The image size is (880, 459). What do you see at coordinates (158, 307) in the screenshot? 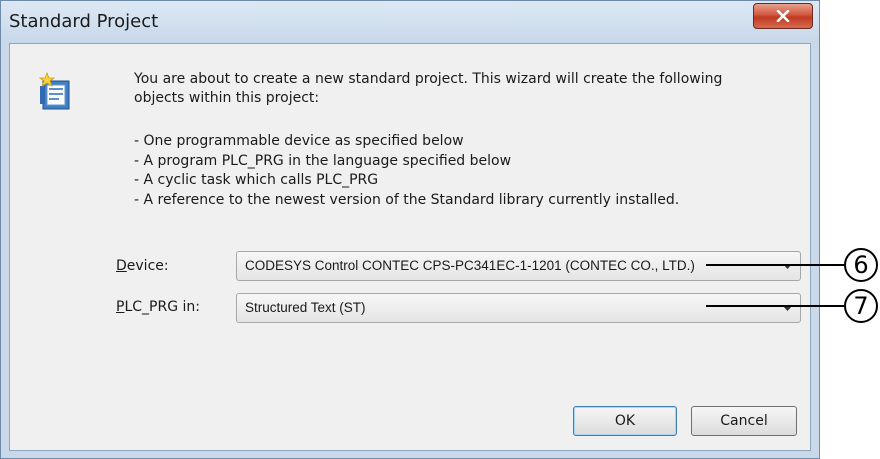
I see `language-label: PLC_PRG in:` at bounding box center [158, 307].